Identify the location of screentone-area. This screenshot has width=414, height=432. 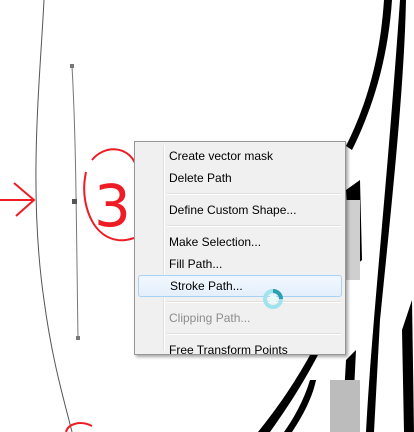
(345, 406).